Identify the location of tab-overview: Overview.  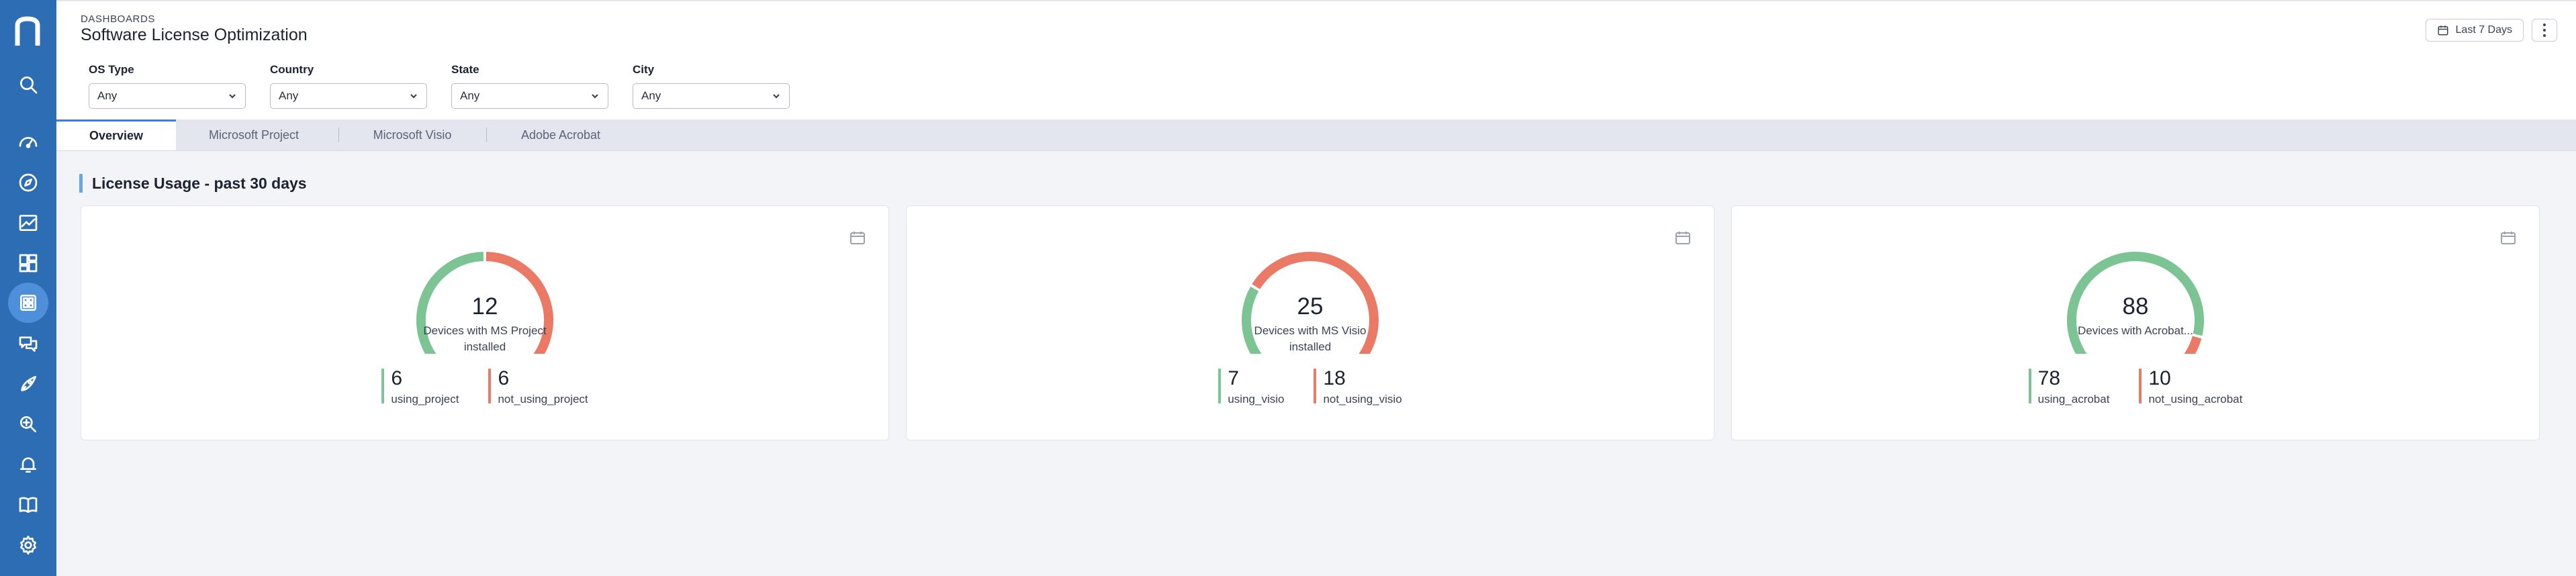
(116, 134).